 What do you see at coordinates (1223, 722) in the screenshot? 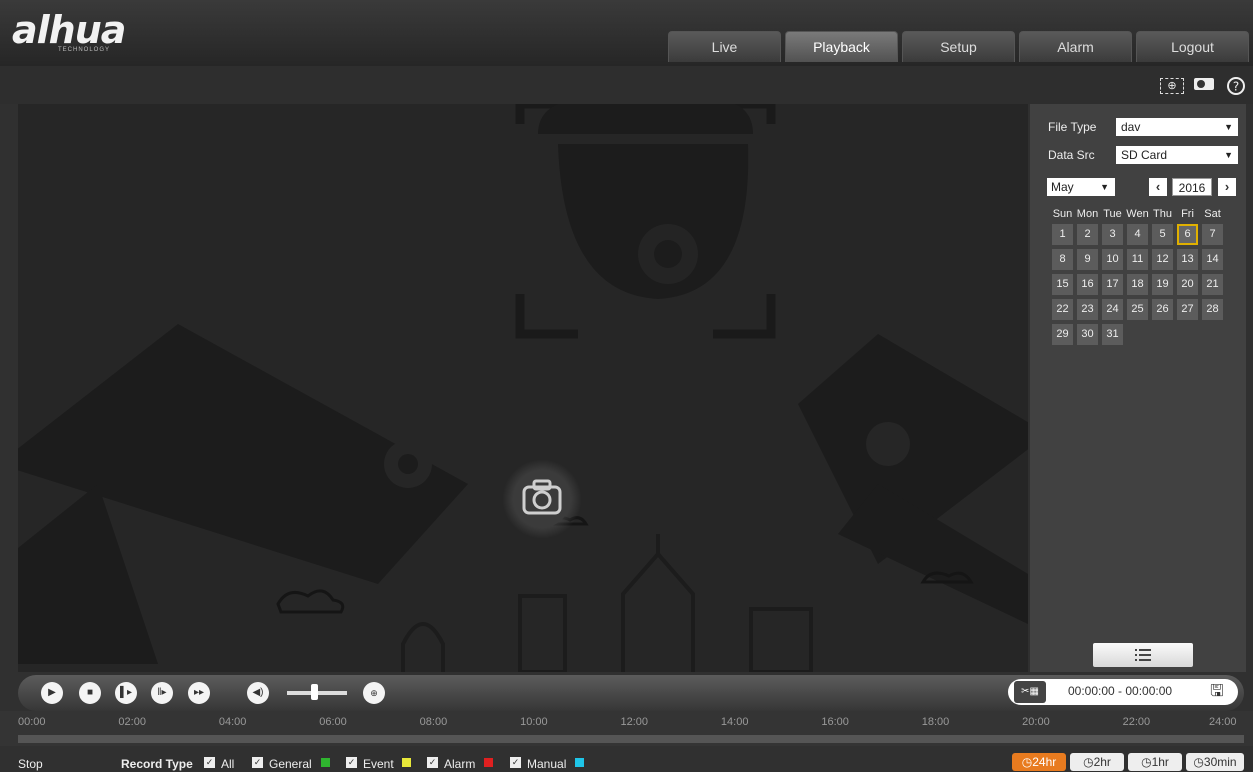
I see `timeline-tick-label: 24:00` at bounding box center [1223, 722].